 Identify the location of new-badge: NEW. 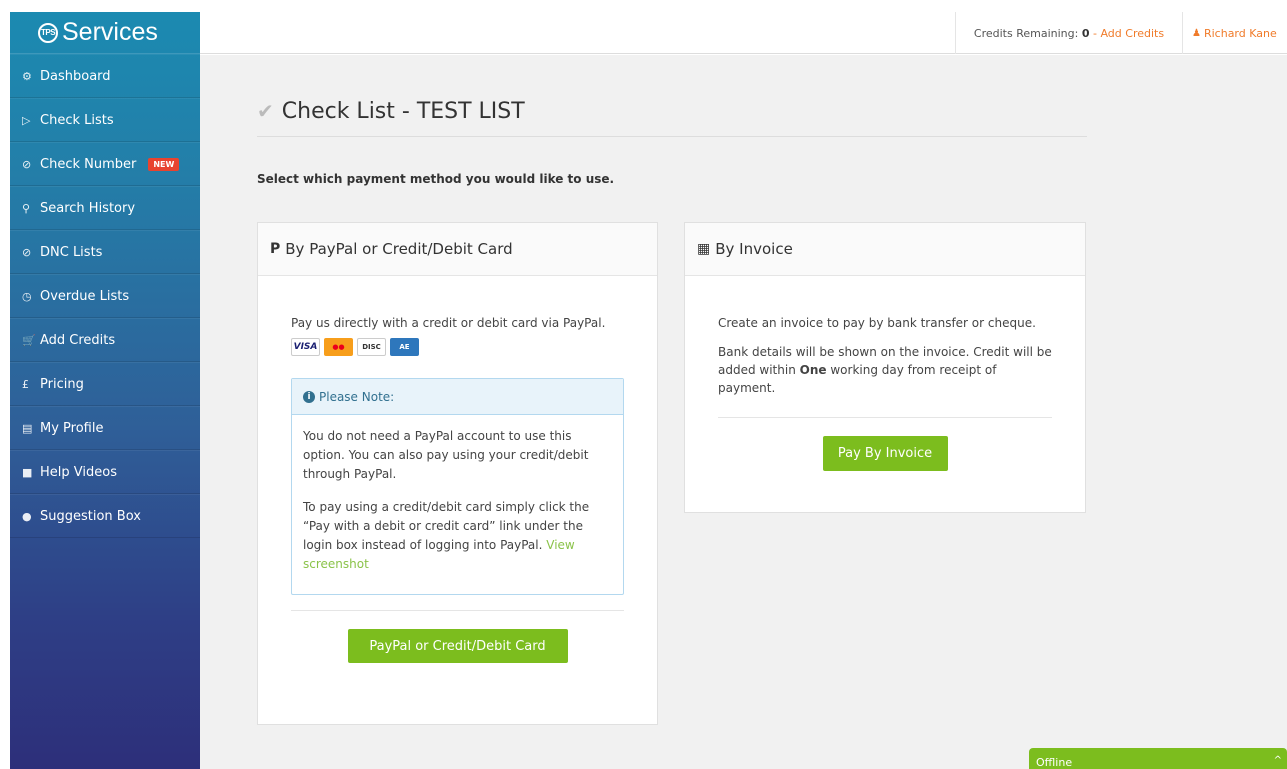
(164, 164).